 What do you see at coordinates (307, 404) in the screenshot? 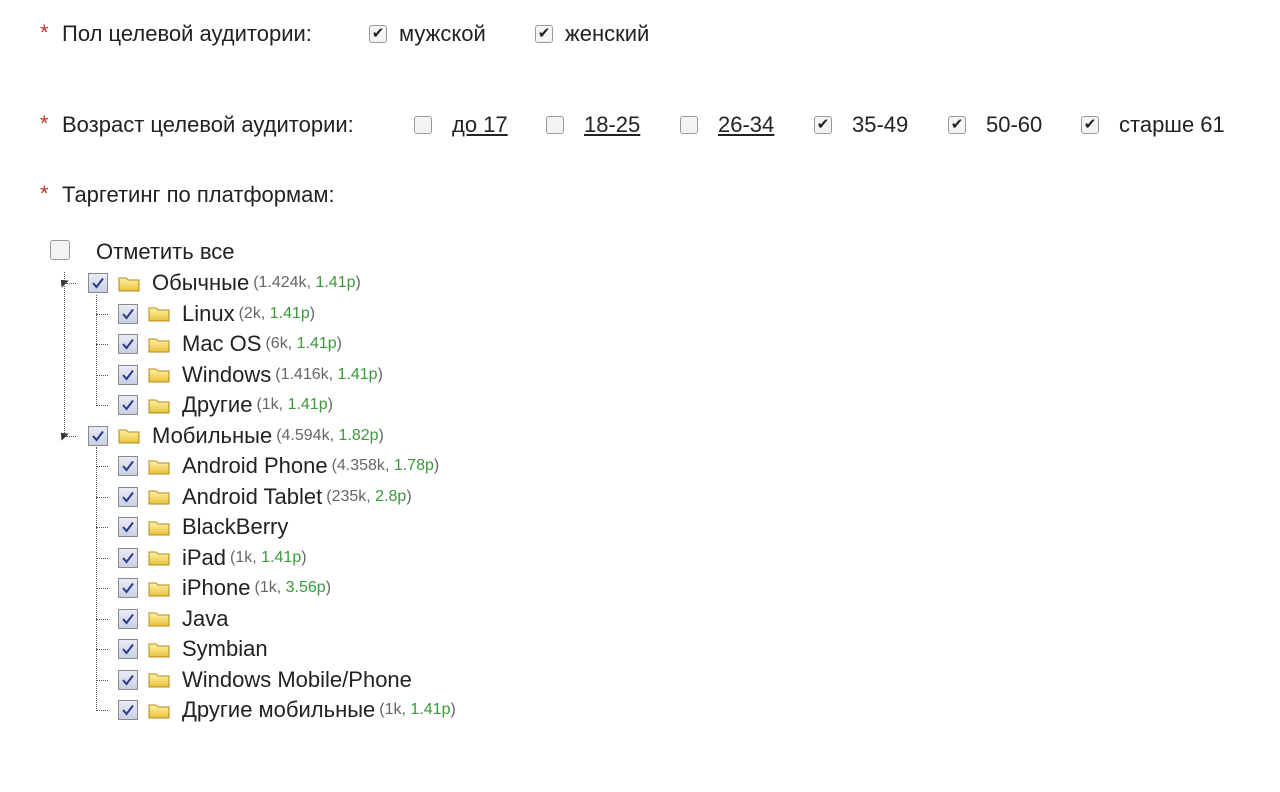
I see `group-0-item-3-price: 1.41р` at bounding box center [307, 404].